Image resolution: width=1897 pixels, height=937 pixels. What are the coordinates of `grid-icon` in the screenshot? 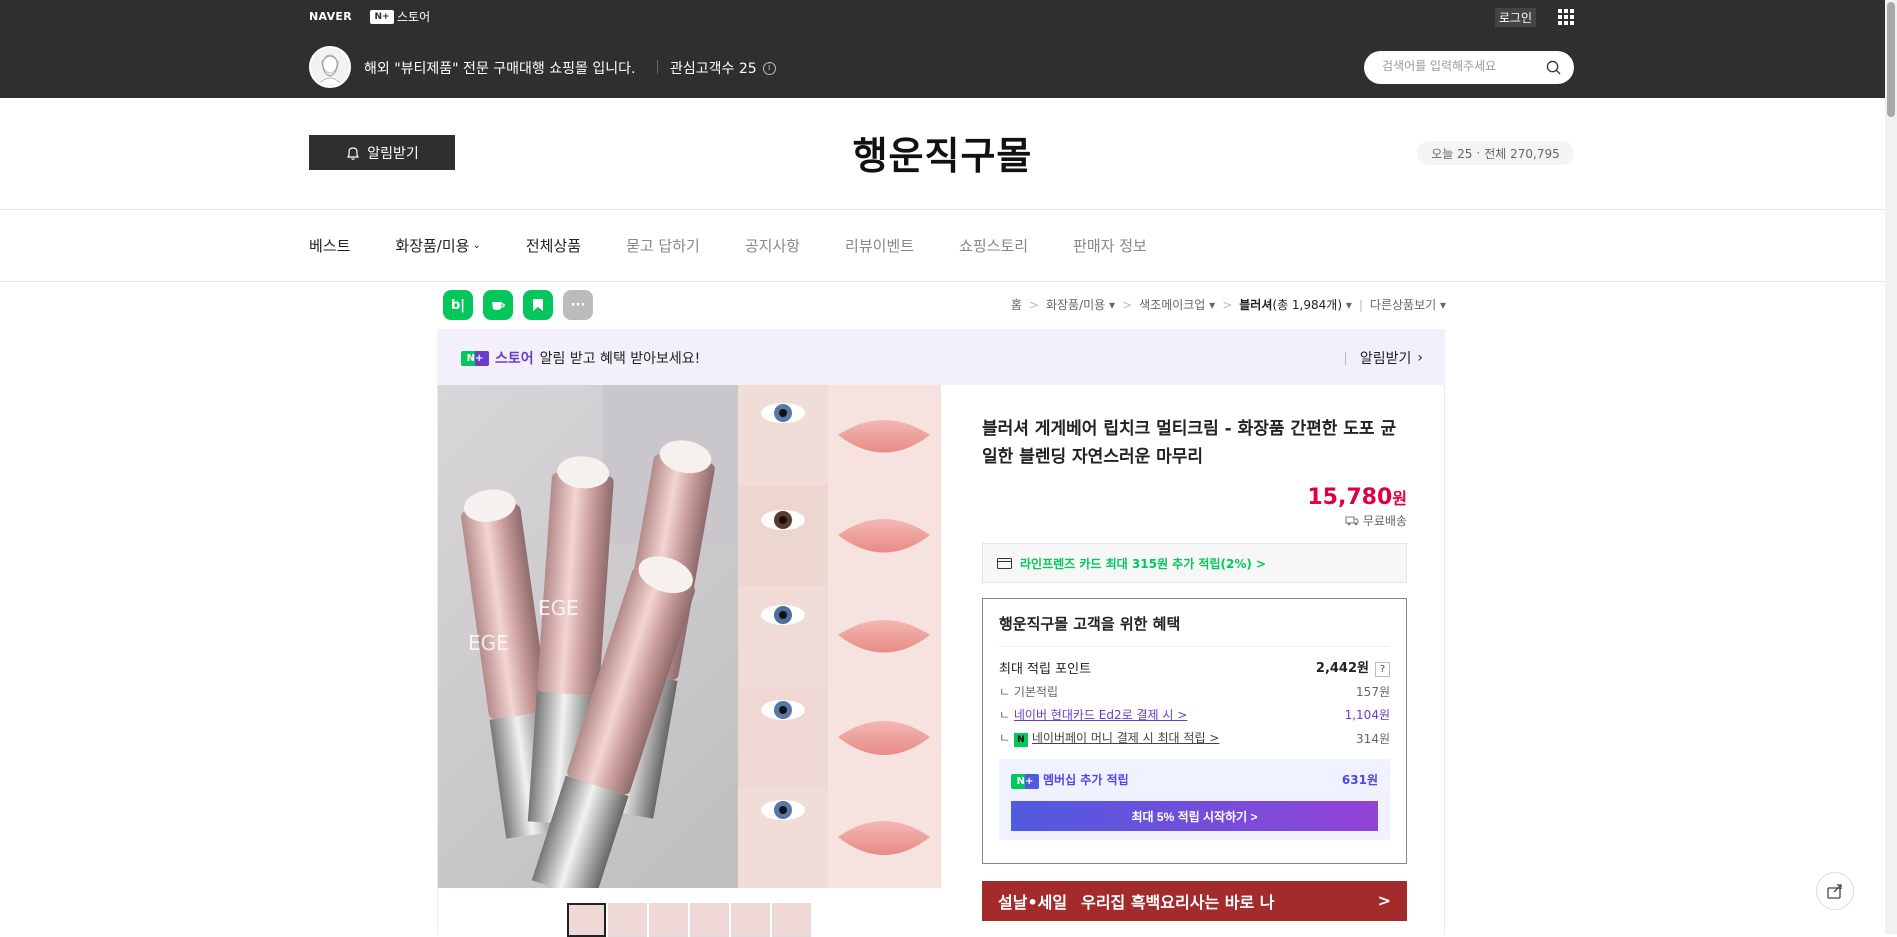 It's located at (1566, 17).